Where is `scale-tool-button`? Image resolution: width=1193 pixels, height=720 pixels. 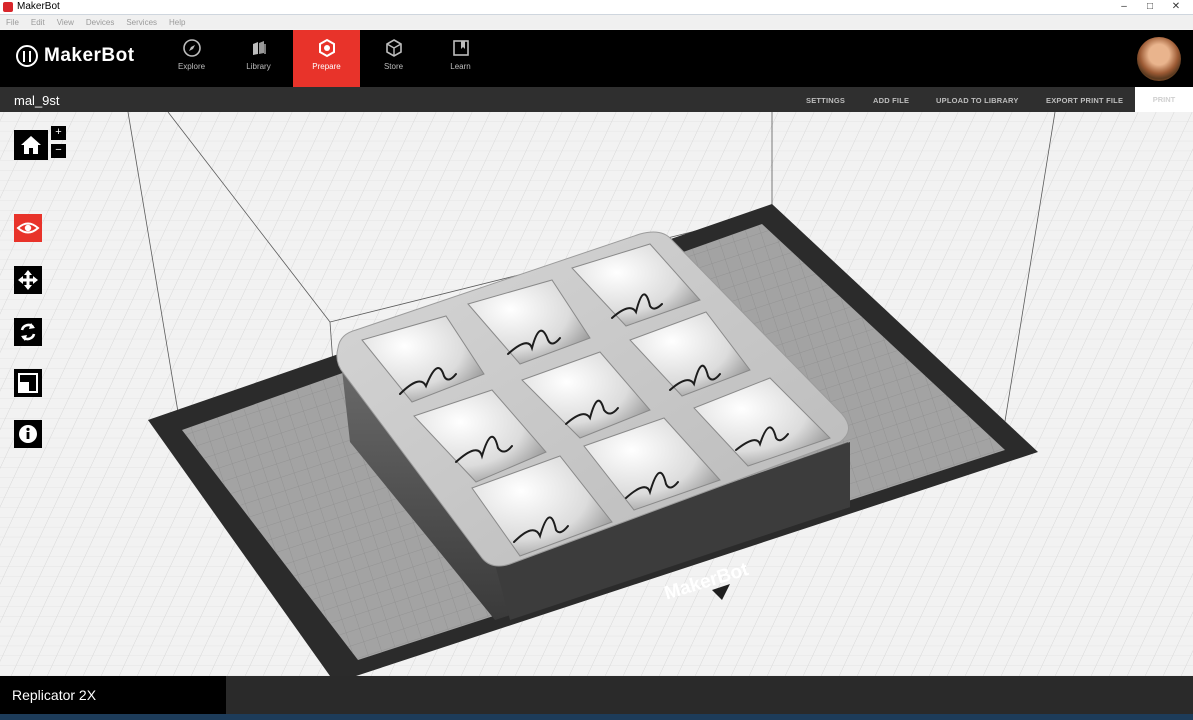 scale-tool-button is located at coordinates (28, 383).